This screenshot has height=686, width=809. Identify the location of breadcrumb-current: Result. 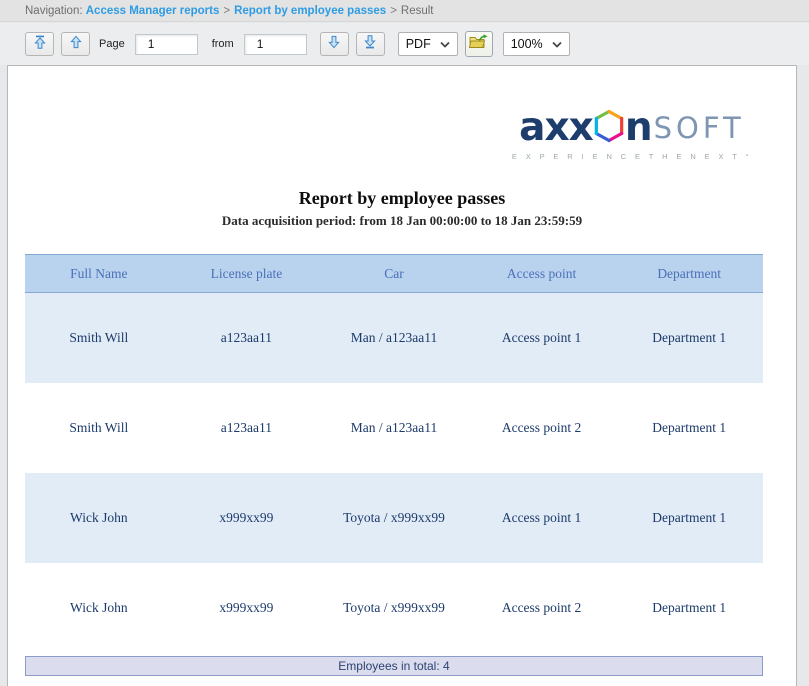
(417, 10).